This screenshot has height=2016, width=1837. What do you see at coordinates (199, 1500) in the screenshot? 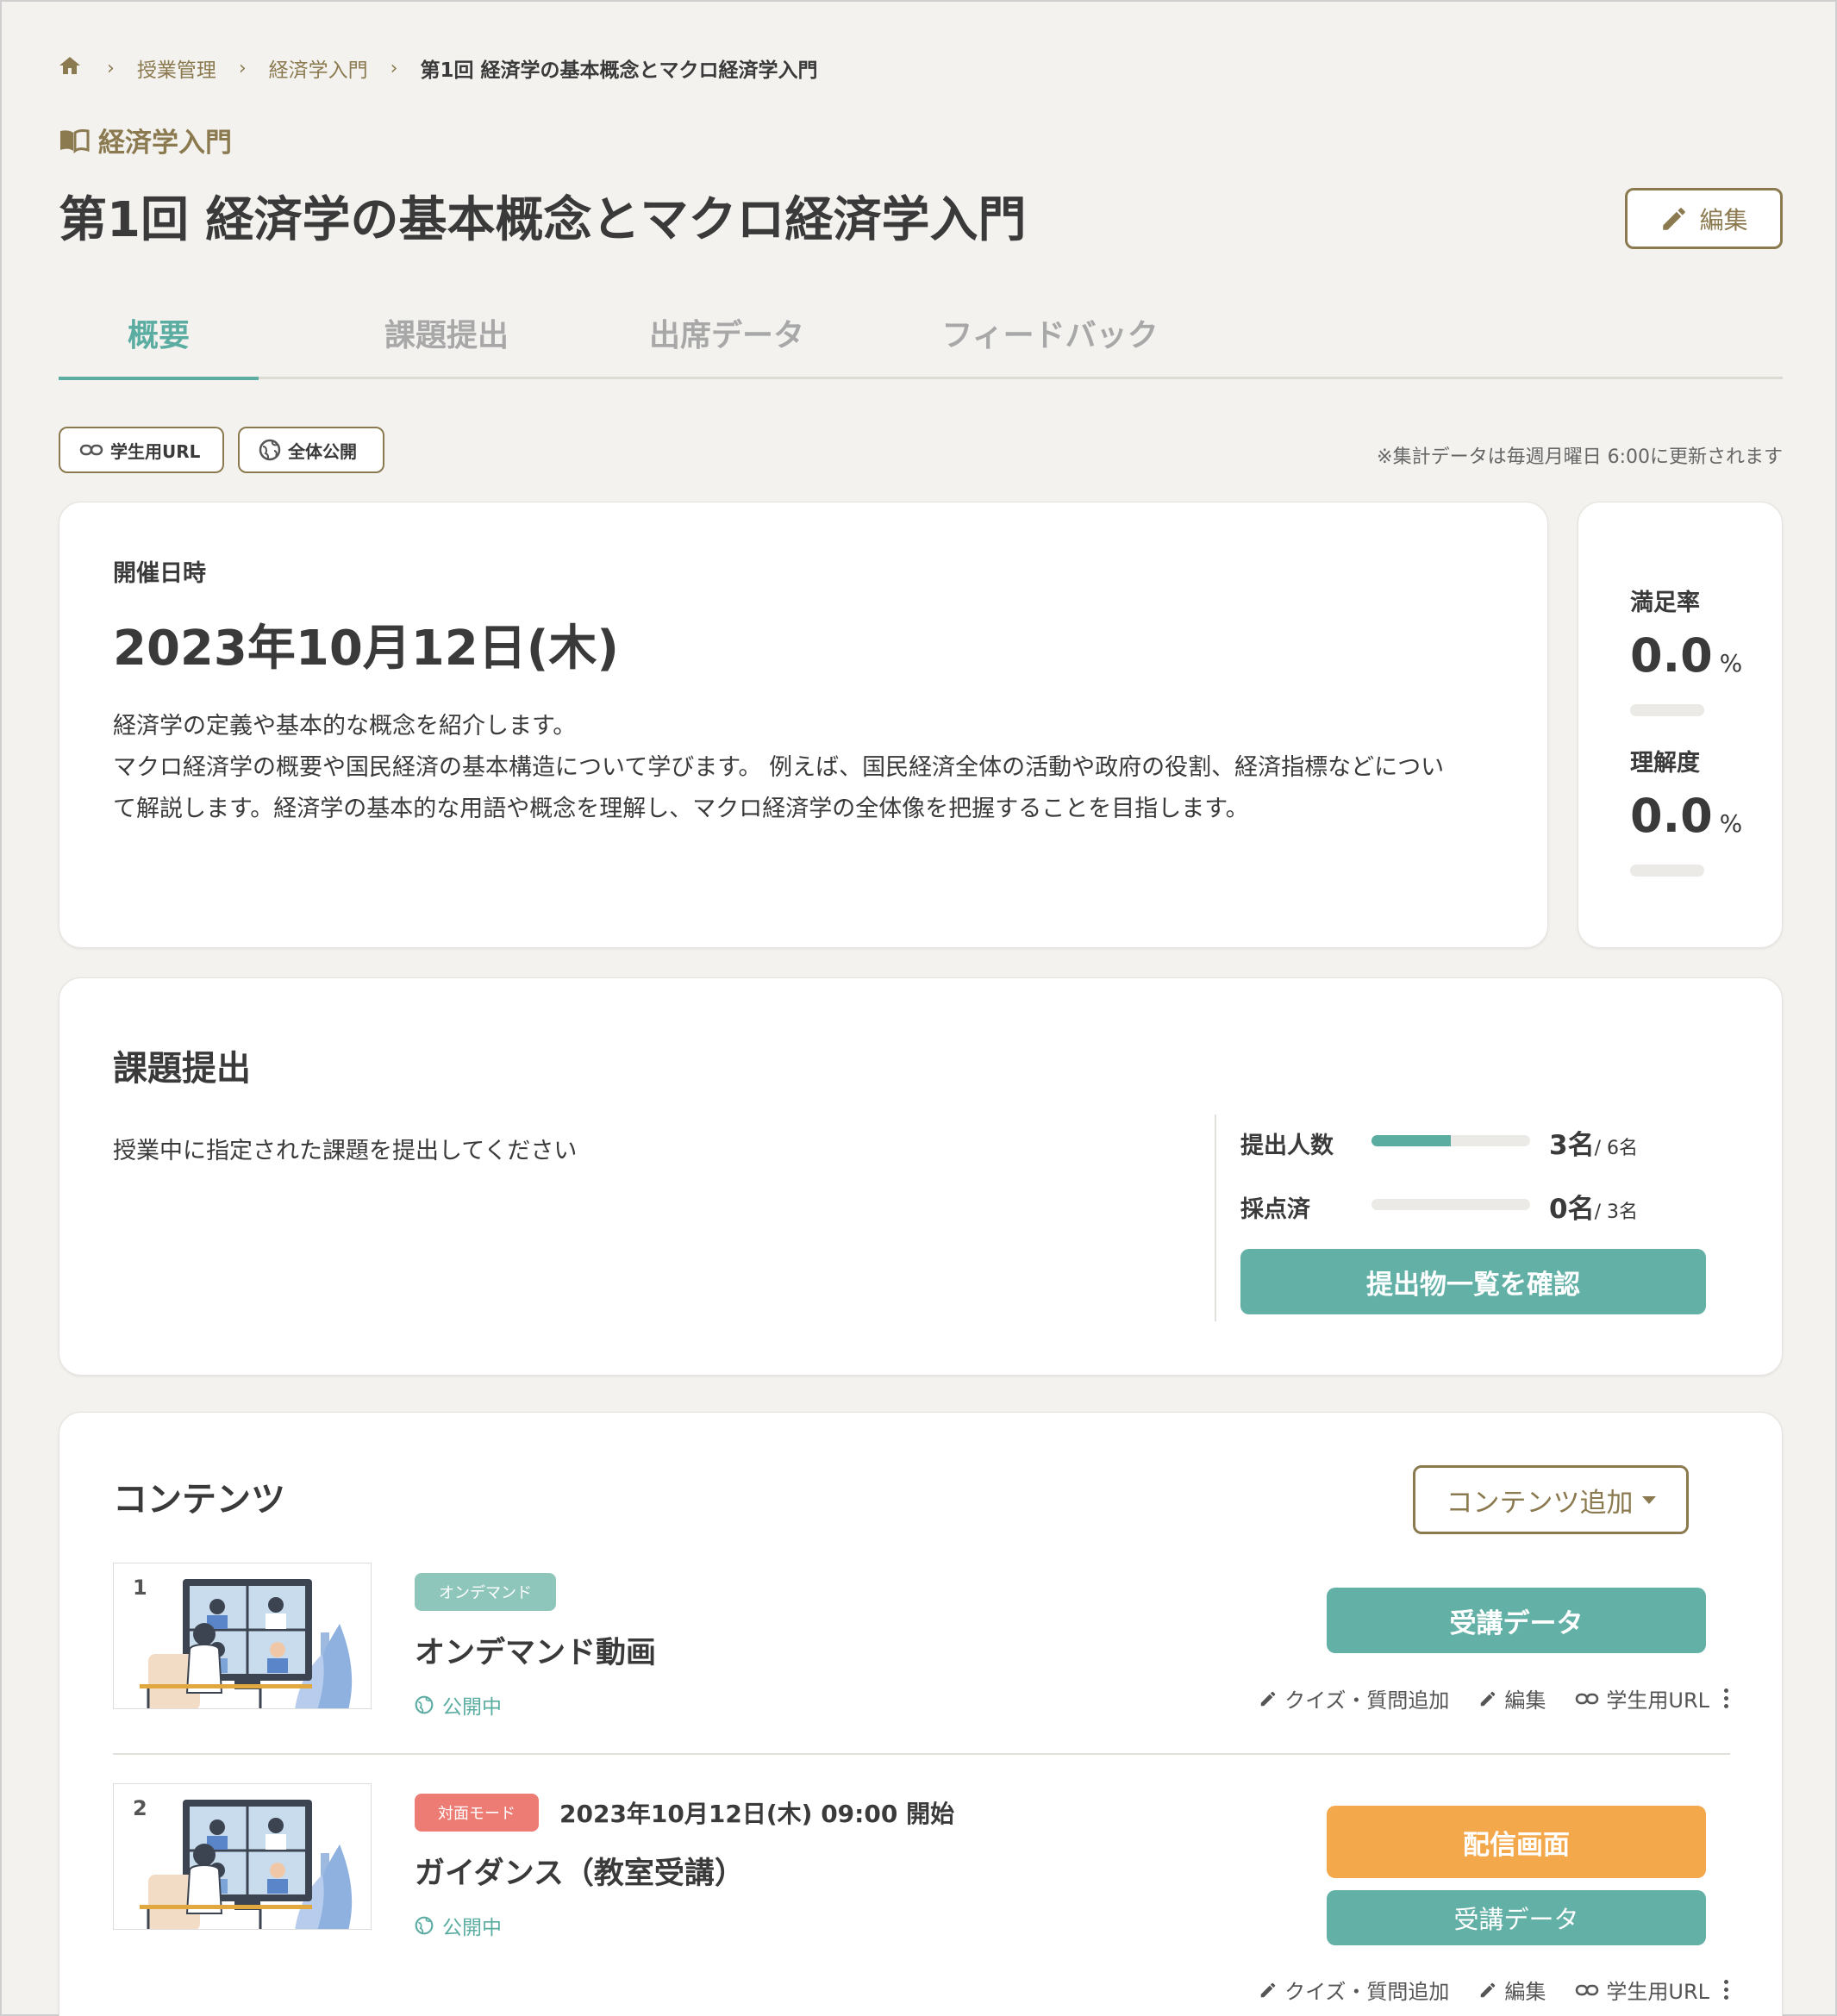
I see `contents-title: コンテンツ` at bounding box center [199, 1500].